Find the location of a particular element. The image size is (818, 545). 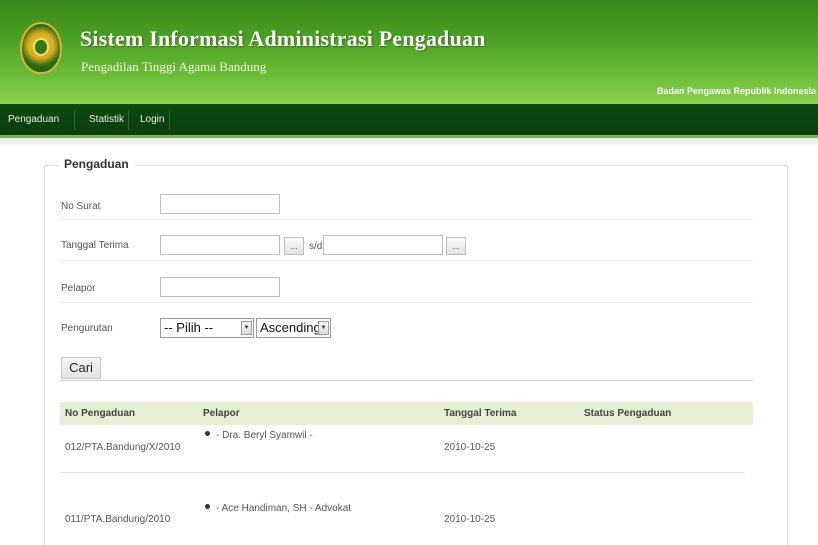

nav-item-statistik: Statistik is located at coordinates (106, 119).